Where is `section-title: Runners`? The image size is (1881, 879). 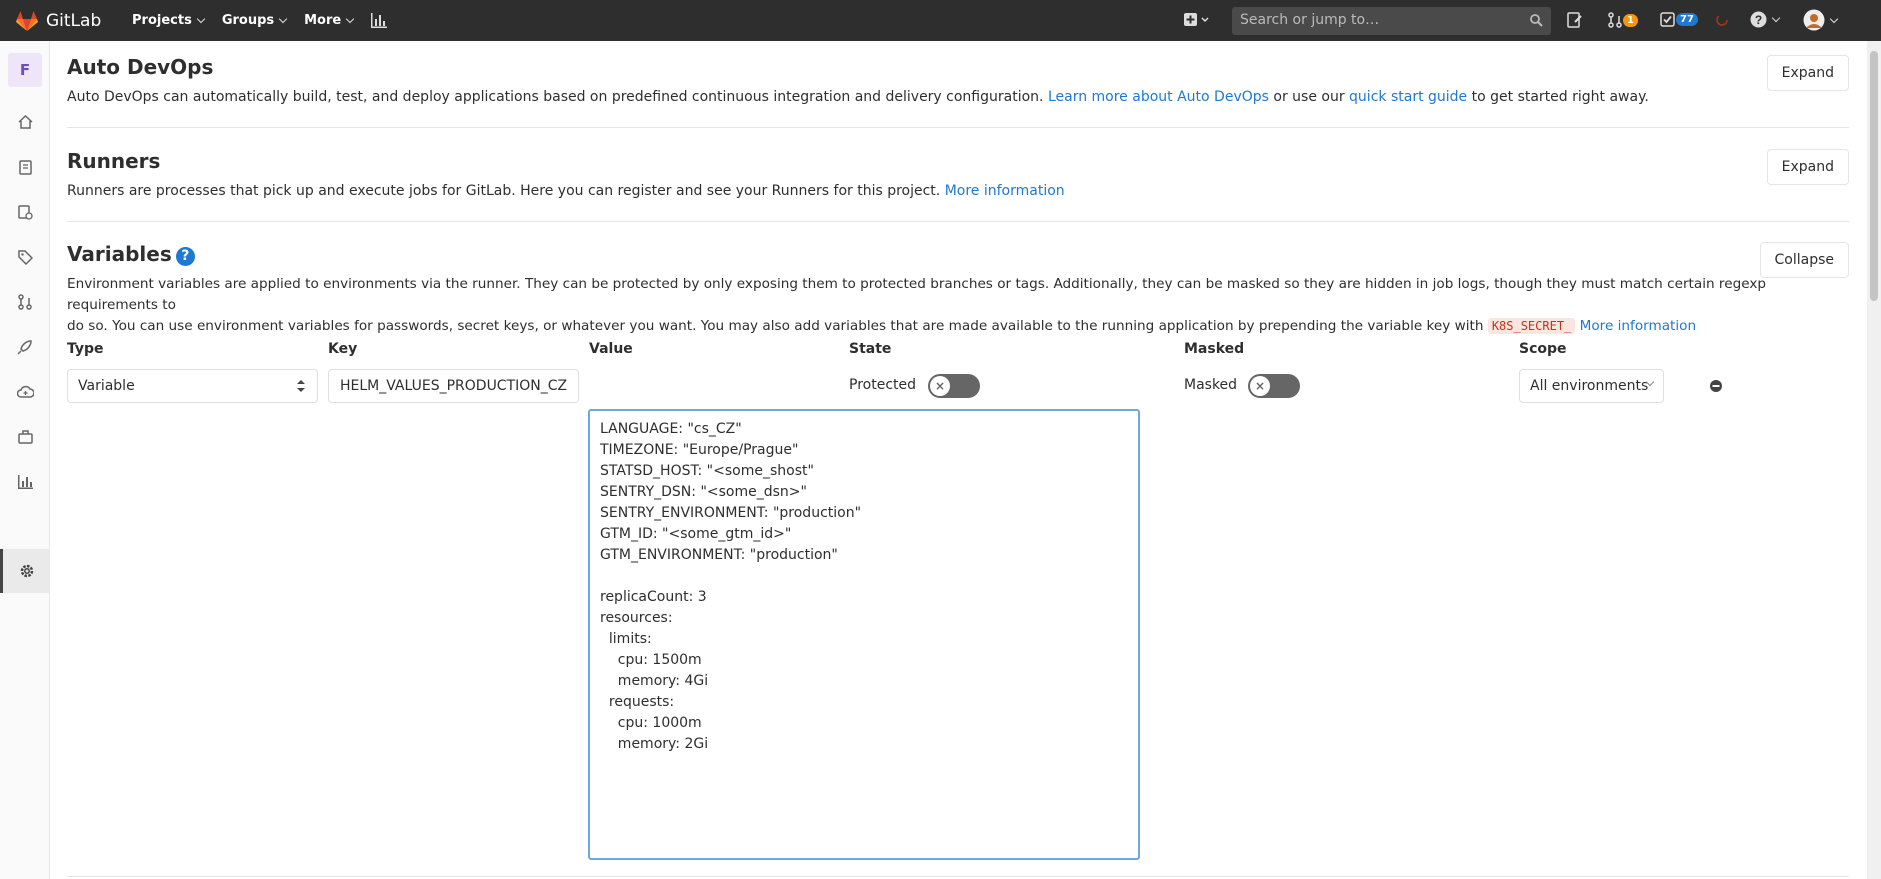
section-title: Runners is located at coordinates (114, 161).